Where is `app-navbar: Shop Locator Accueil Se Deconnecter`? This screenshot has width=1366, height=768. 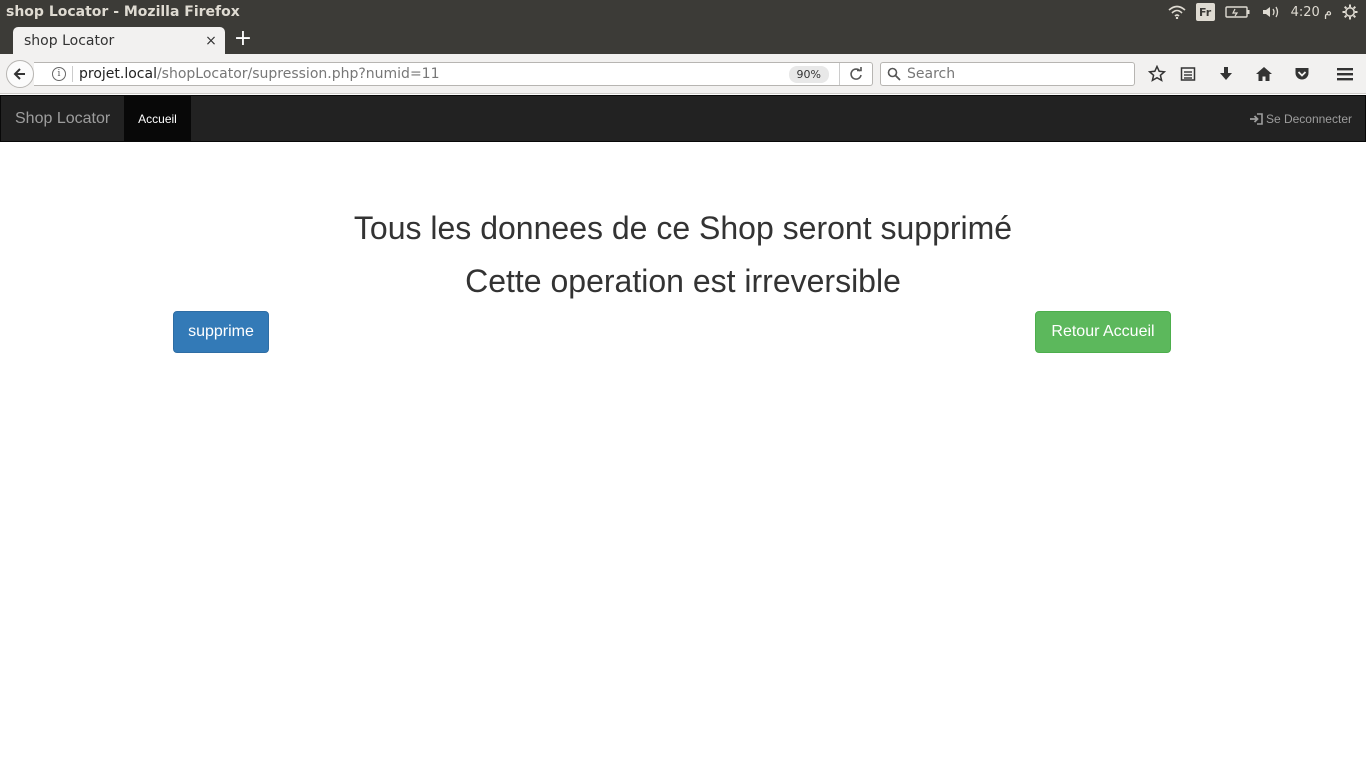 app-navbar: Shop Locator Accueil Se Deconnecter is located at coordinates (683, 118).